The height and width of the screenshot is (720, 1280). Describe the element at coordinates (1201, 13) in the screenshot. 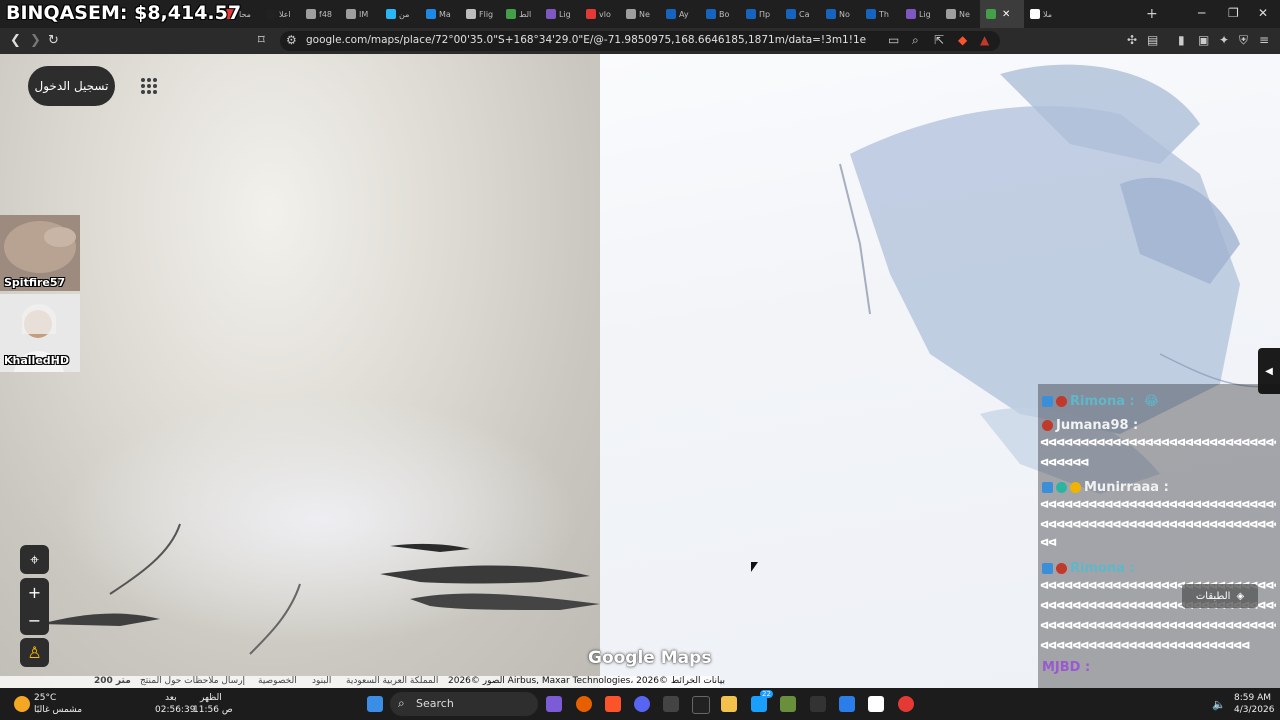

I see `minimize-button: ─` at that location.